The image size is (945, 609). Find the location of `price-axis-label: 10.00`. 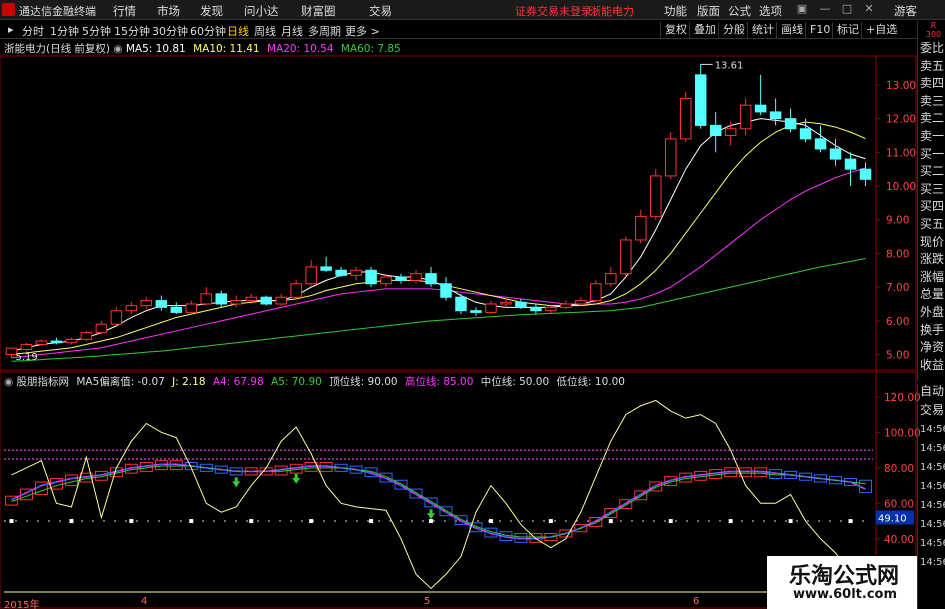

price-axis-label: 10.00 is located at coordinates (901, 187).